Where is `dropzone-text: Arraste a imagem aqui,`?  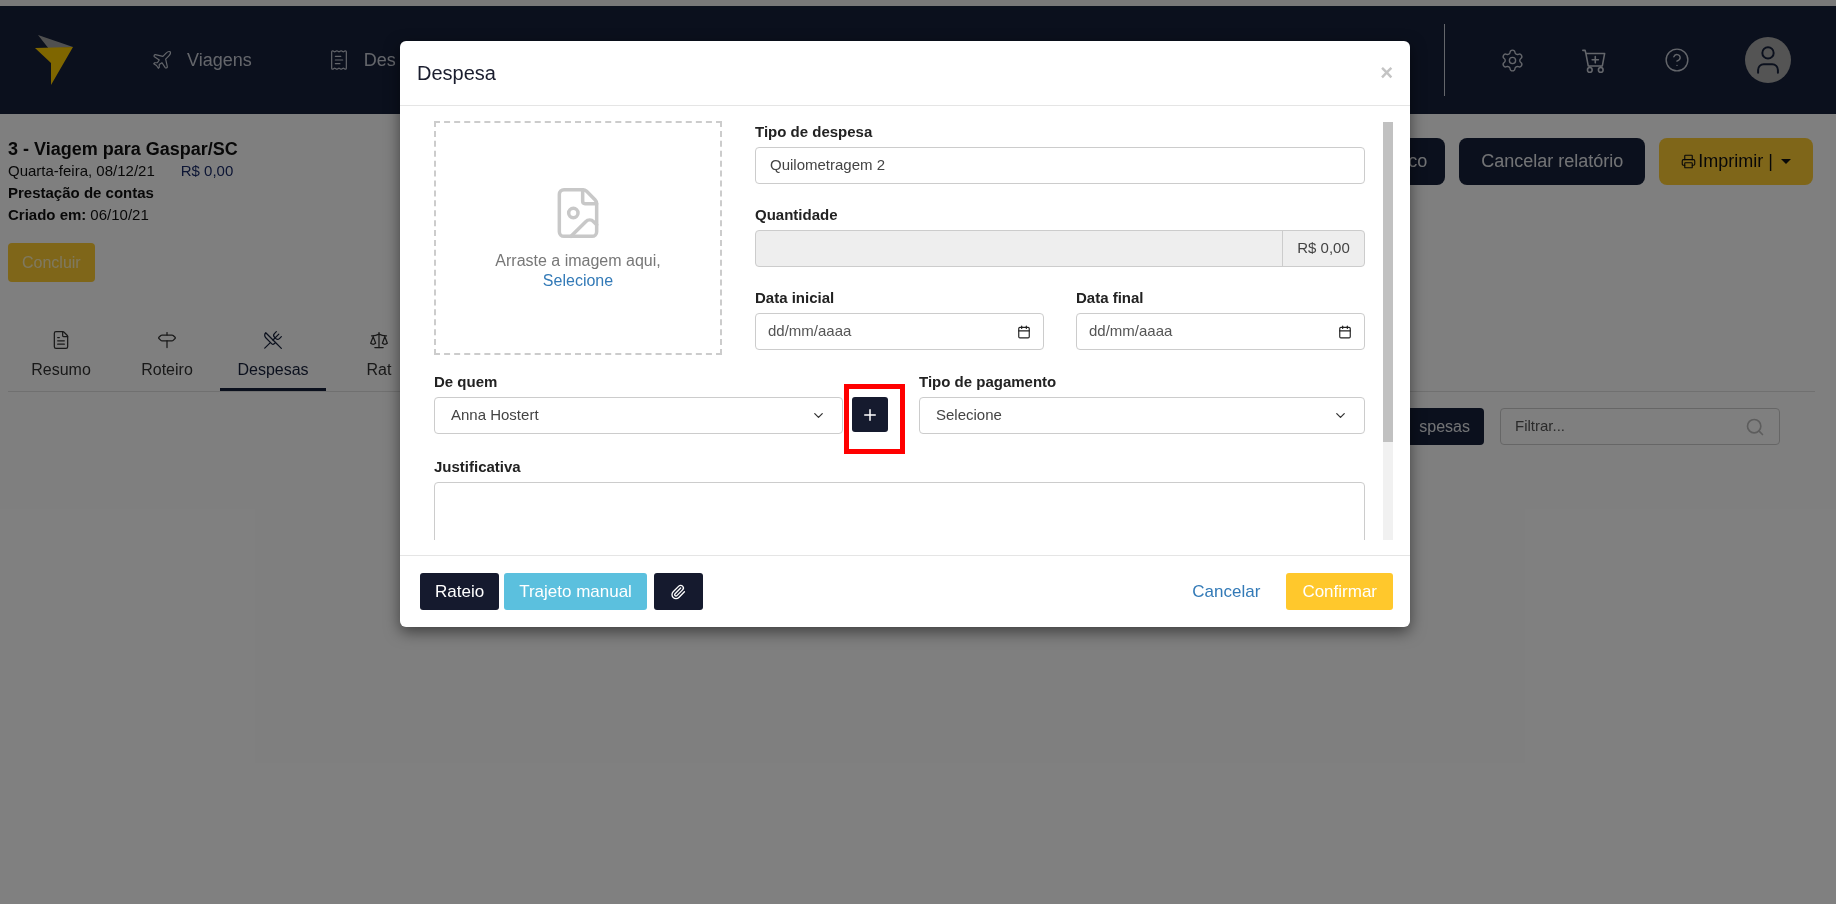
dropzone-text: Arraste a imagem aqui, is located at coordinates (578, 261).